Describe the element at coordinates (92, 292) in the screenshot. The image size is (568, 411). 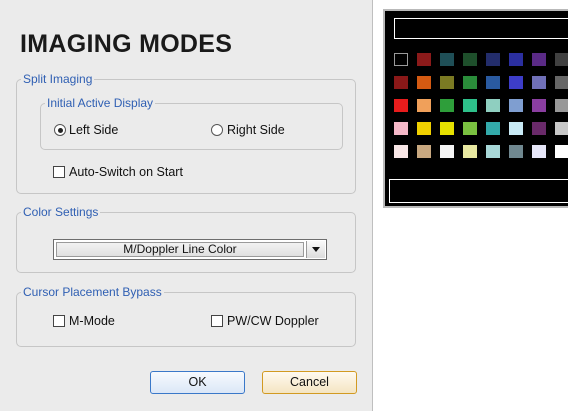
I see `cursor-bypass-legend: Cursor Placement Bypass` at that location.